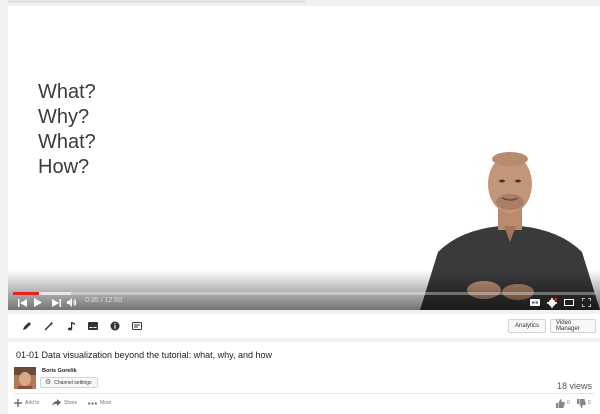 The image size is (600, 414). I want to click on video-manager-button: Video Manager, so click(573, 326).